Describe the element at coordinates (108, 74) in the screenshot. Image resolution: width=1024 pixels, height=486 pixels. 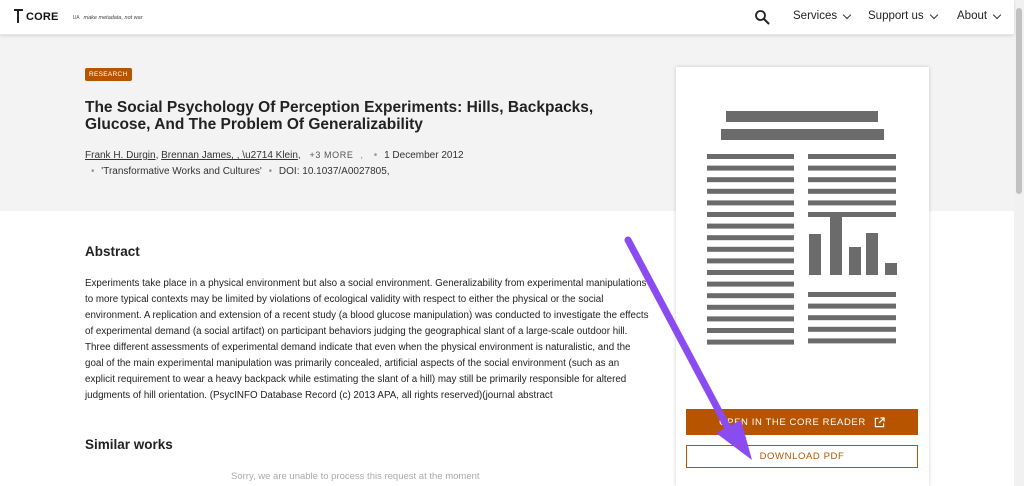
I see `research-badge: RESEARCH` at that location.